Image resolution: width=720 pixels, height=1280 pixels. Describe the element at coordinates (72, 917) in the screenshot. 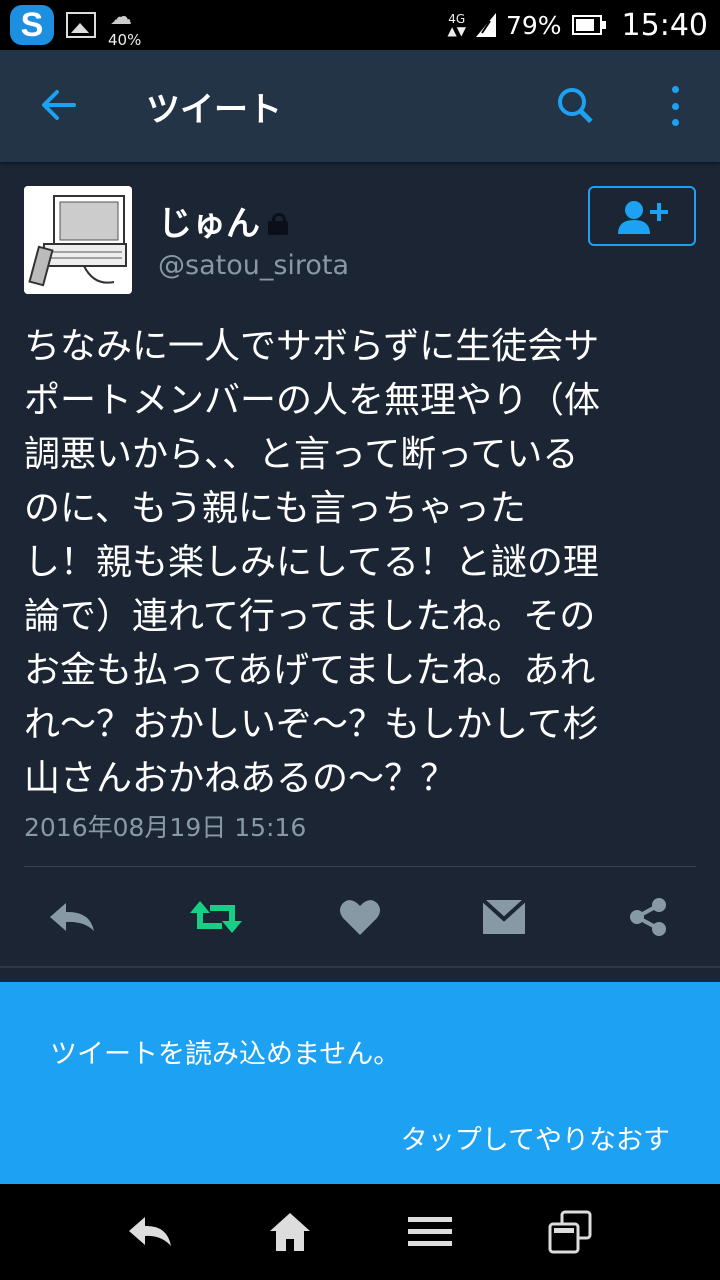

I see `reply-icon` at that location.